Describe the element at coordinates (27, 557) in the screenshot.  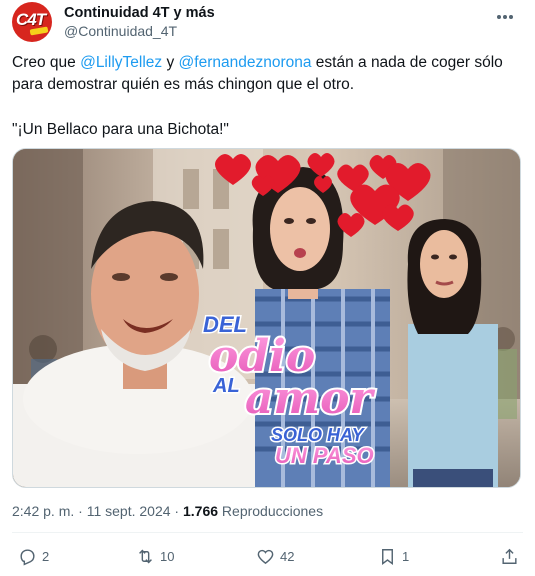
I see `reply-icon` at that location.